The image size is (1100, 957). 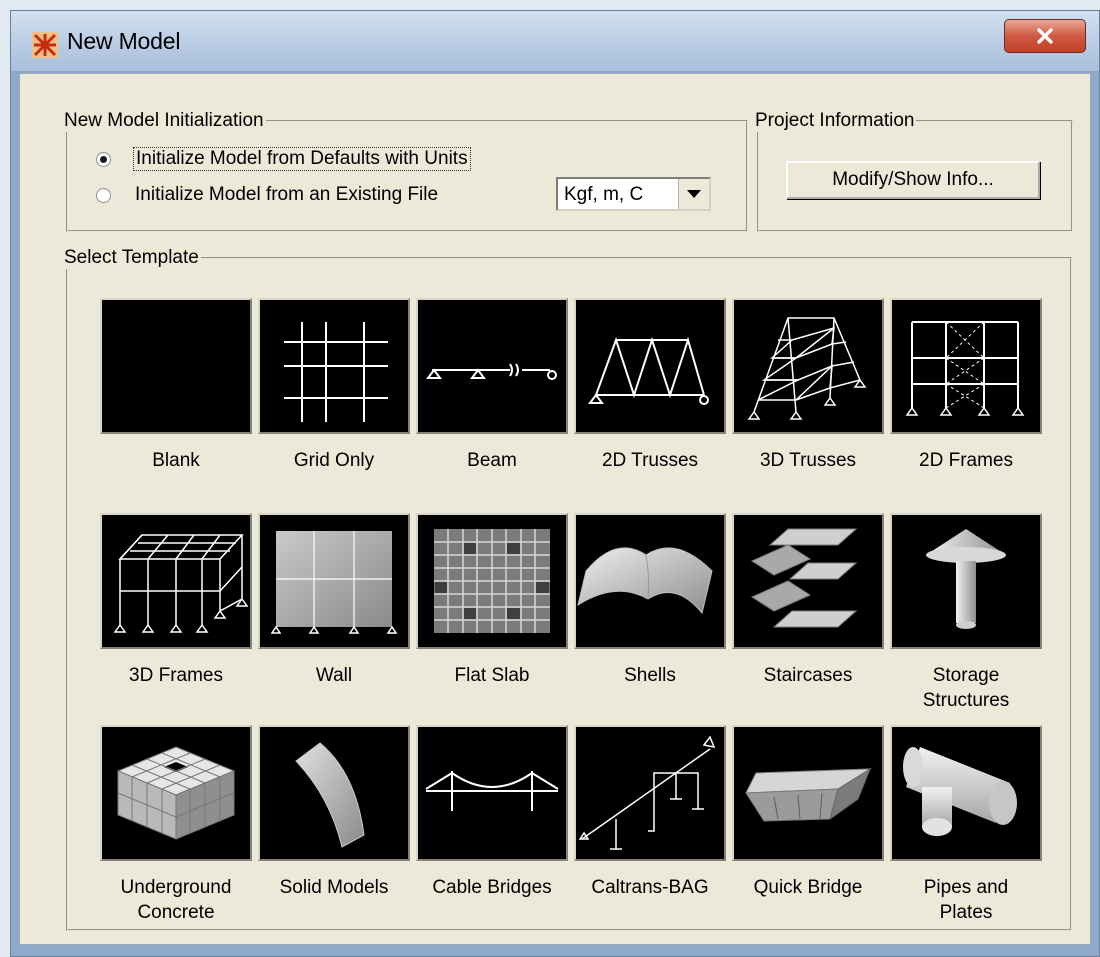 What do you see at coordinates (45, 45) in the screenshot?
I see `app-logo-icon` at bounding box center [45, 45].